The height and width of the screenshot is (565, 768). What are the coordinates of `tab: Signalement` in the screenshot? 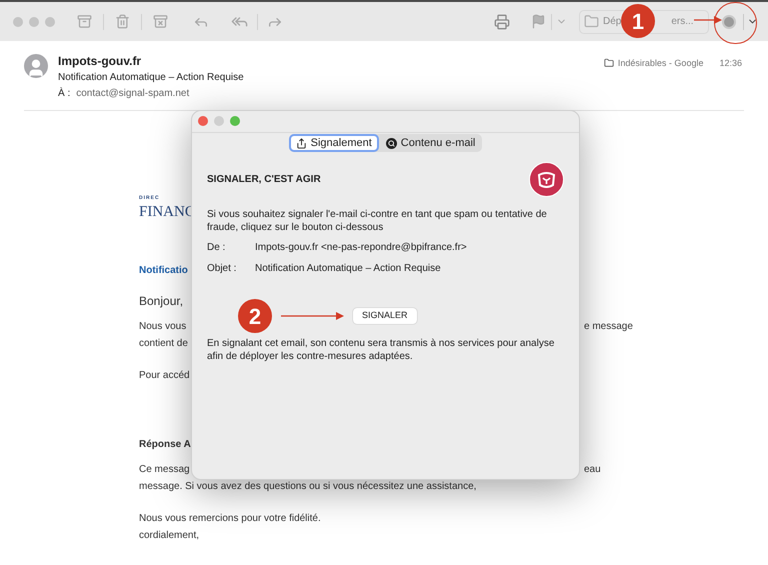 It's located at (333, 143).